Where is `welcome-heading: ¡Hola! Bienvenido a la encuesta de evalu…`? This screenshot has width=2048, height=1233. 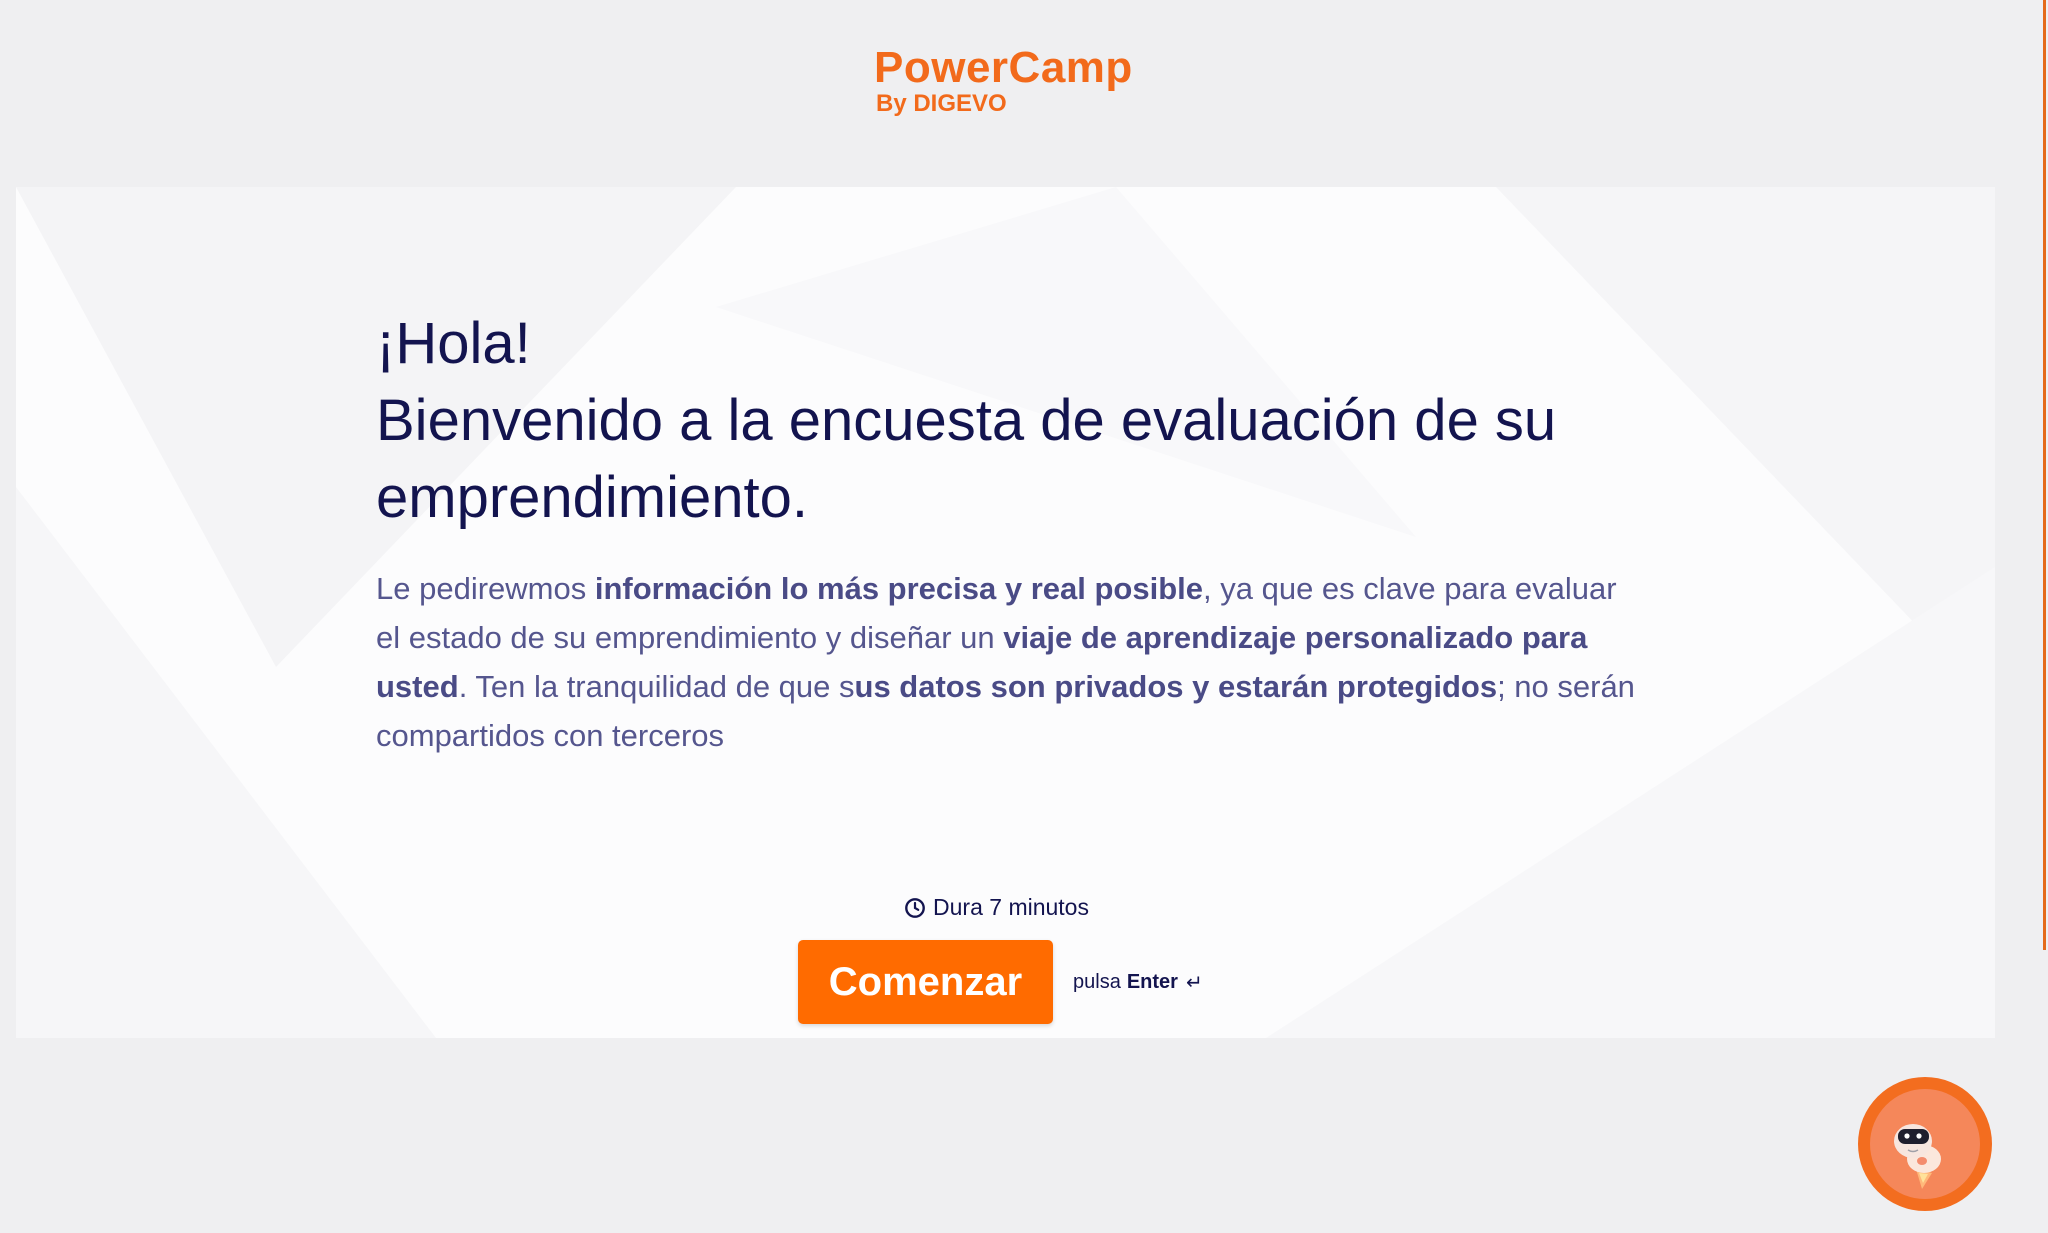
welcome-heading: ¡Hola! Bienvenido a la encuesta de evalu… is located at coordinates (1006, 420).